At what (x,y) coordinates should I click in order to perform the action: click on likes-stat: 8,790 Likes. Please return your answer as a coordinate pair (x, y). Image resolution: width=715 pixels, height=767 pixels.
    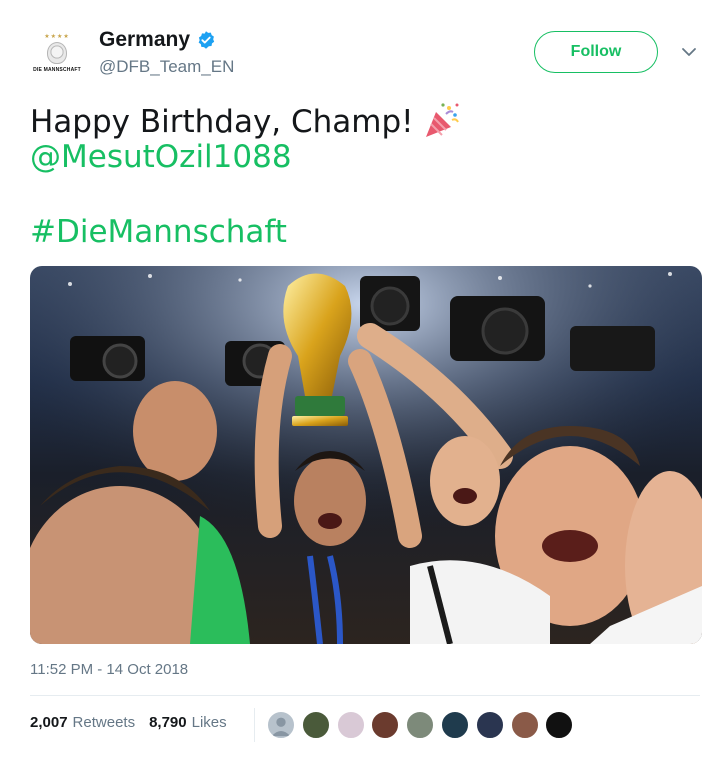
    Looking at the image, I should click on (188, 722).